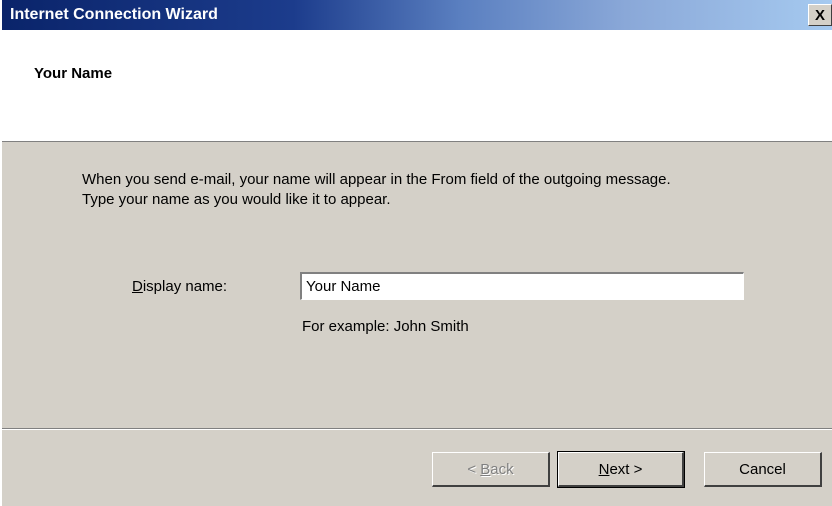  What do you see at coordinates (417, 15) in the screenshot?
I see `title-bar: Internet Connection Wizard X` at bounding box center [417, 15].